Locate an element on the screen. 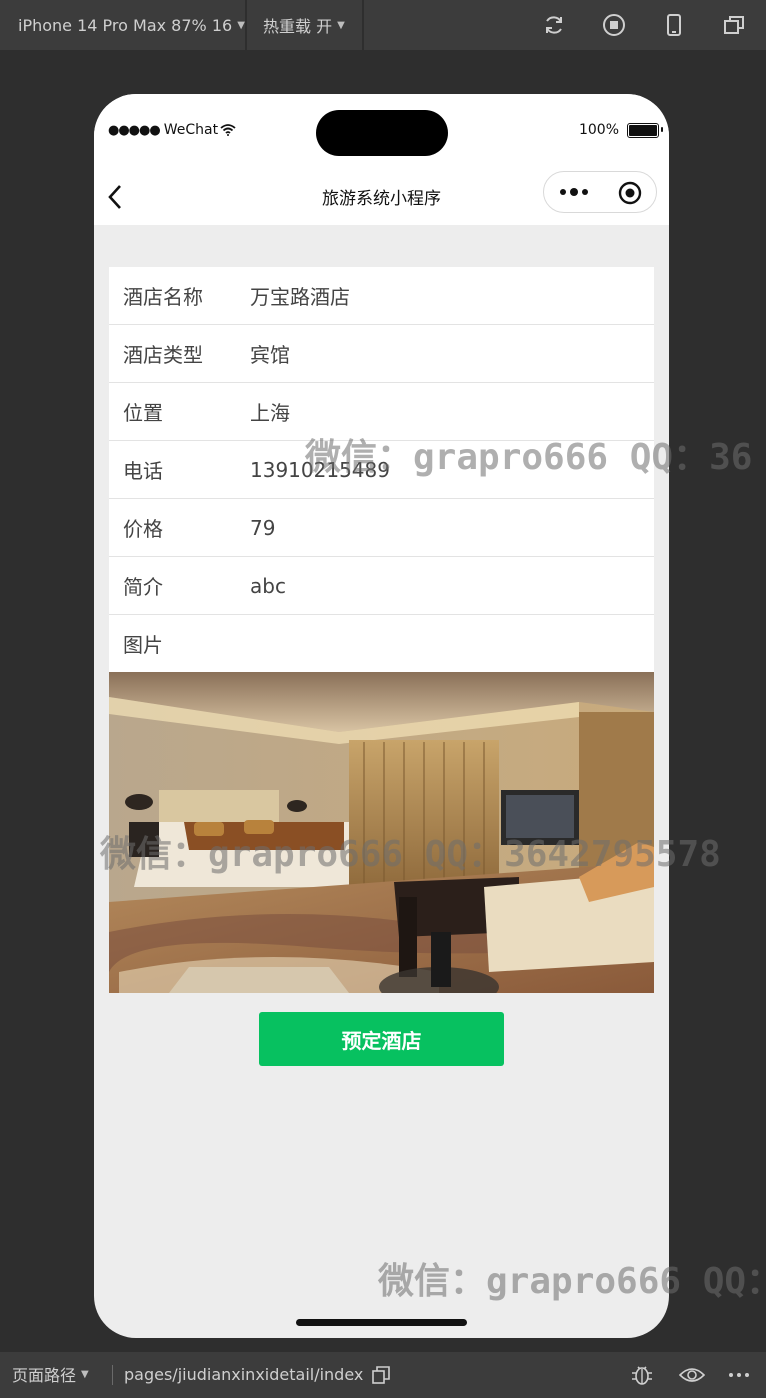 The width and height of the screenshot is (766, 1398). row-label: 简介 is located at coordinates (143, 587).